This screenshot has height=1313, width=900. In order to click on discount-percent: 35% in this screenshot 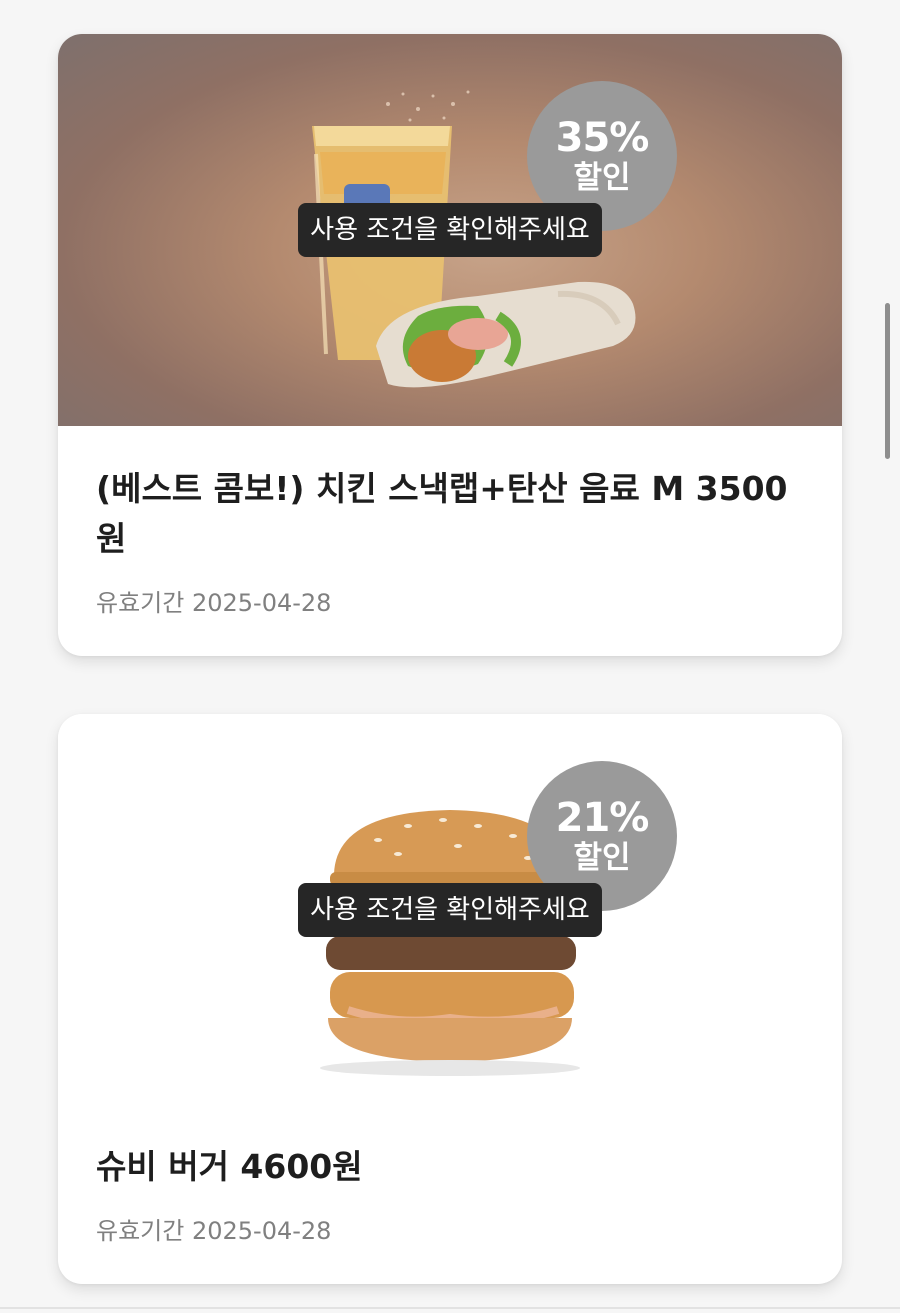, I will do `click(602, 138)`.